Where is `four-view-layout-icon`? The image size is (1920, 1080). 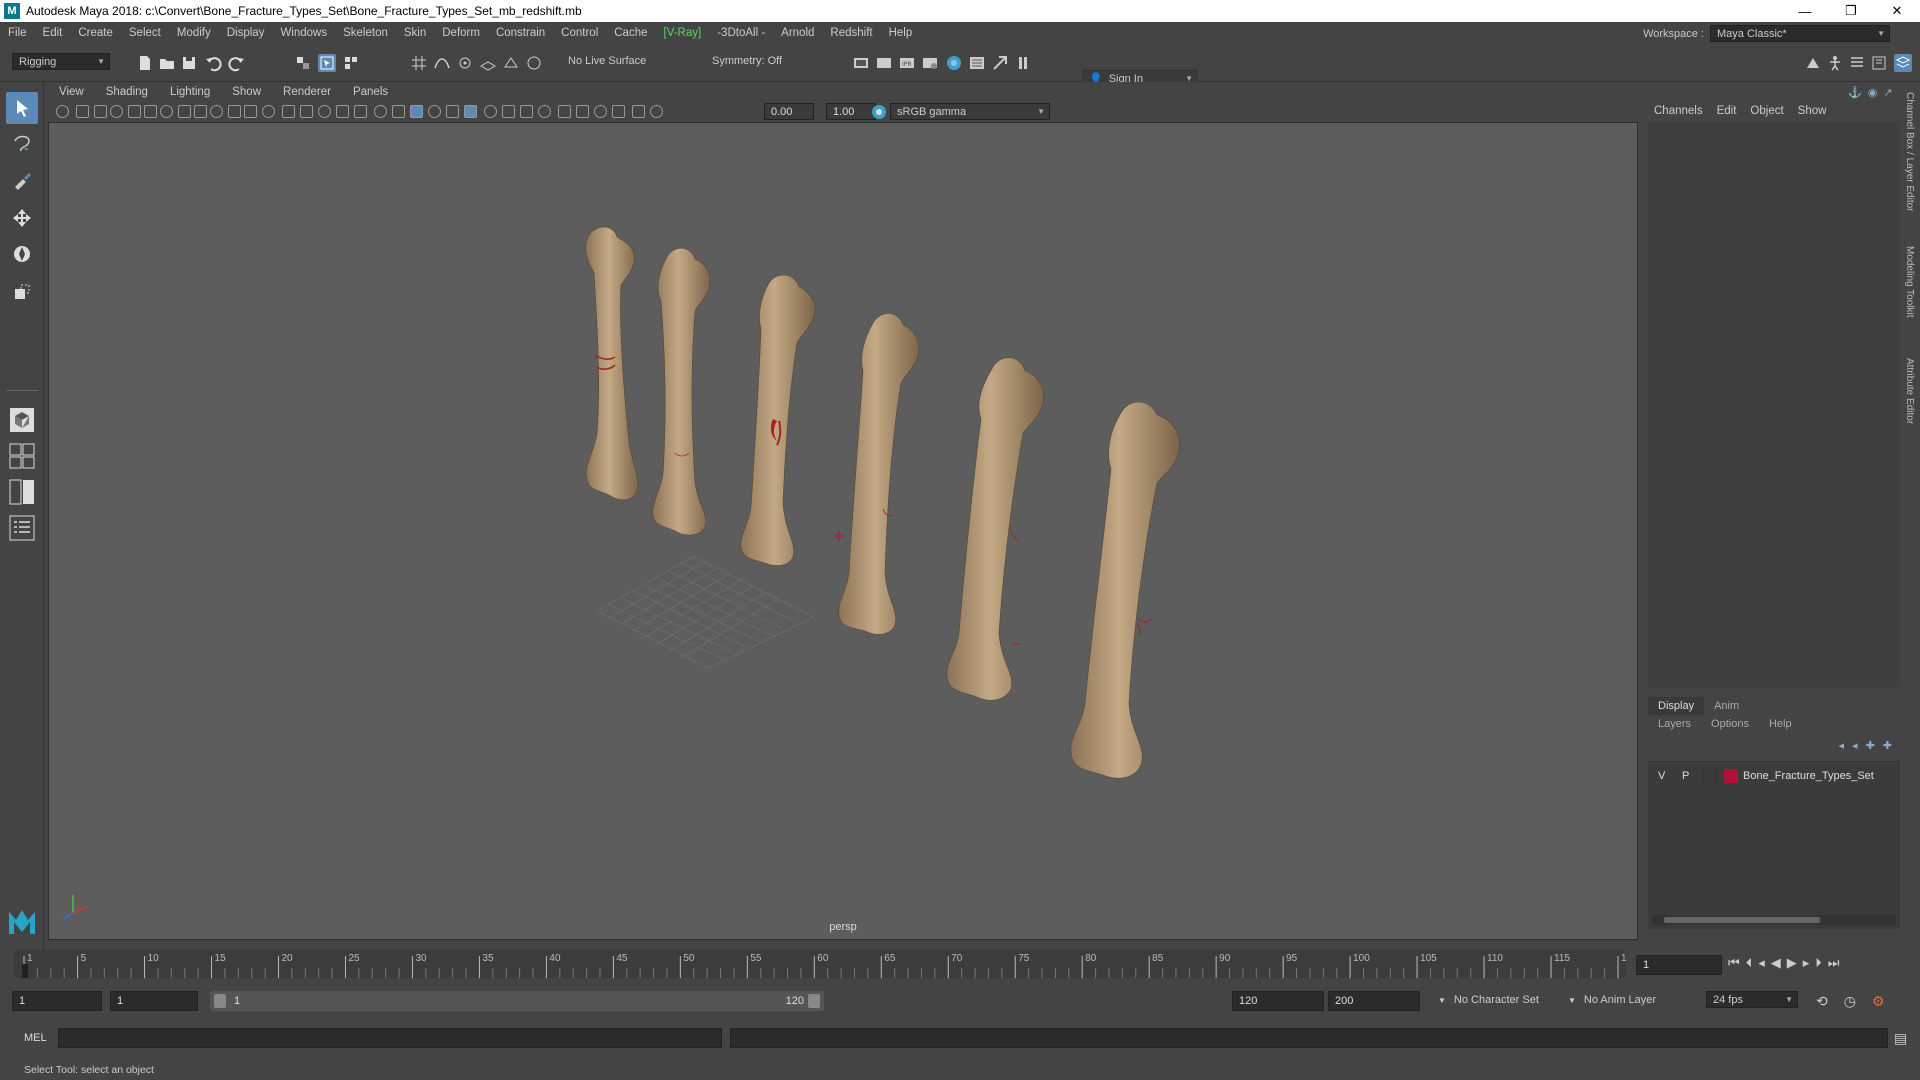
four-view-layout-icon is located at coordinates (22, 456).